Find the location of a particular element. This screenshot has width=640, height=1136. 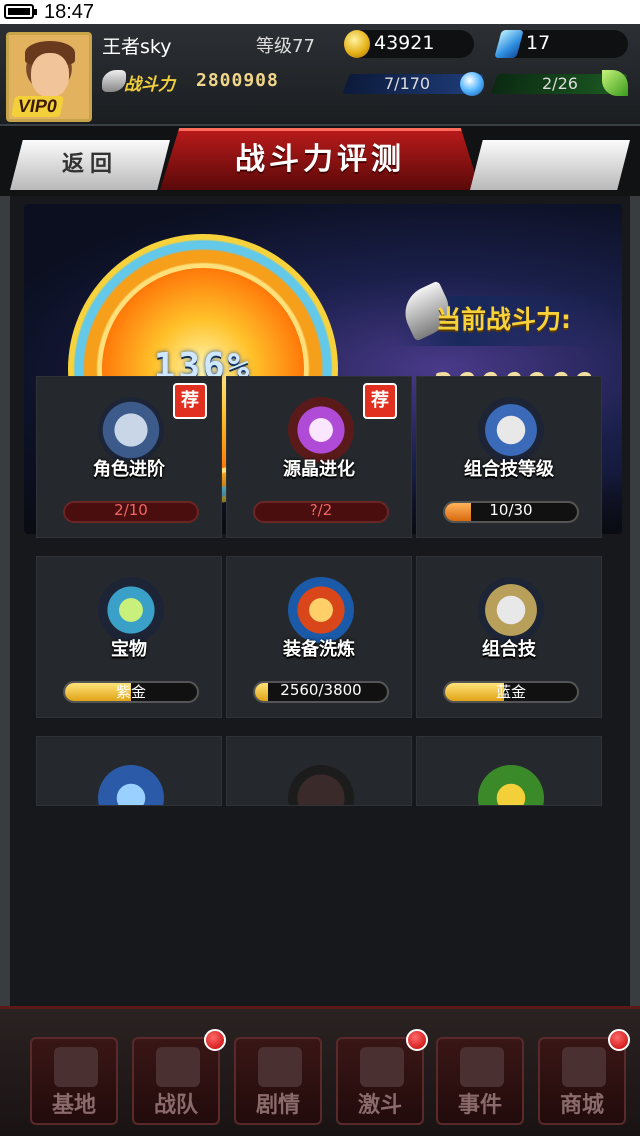

helmet-icon is located at coordinates (382, 1067).